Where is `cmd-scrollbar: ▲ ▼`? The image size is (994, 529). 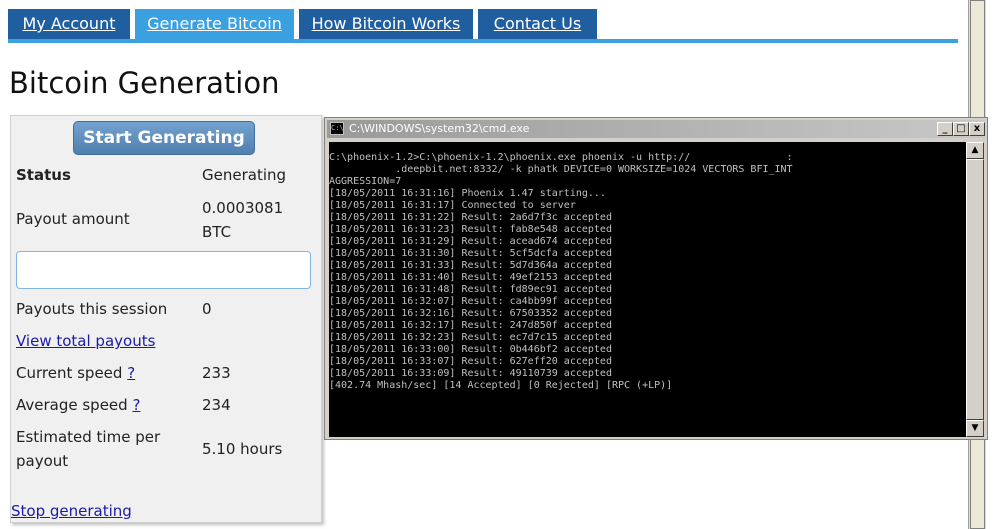 cmd-scrollbar: ▲ ▼ is located at coordinates (975, 289).